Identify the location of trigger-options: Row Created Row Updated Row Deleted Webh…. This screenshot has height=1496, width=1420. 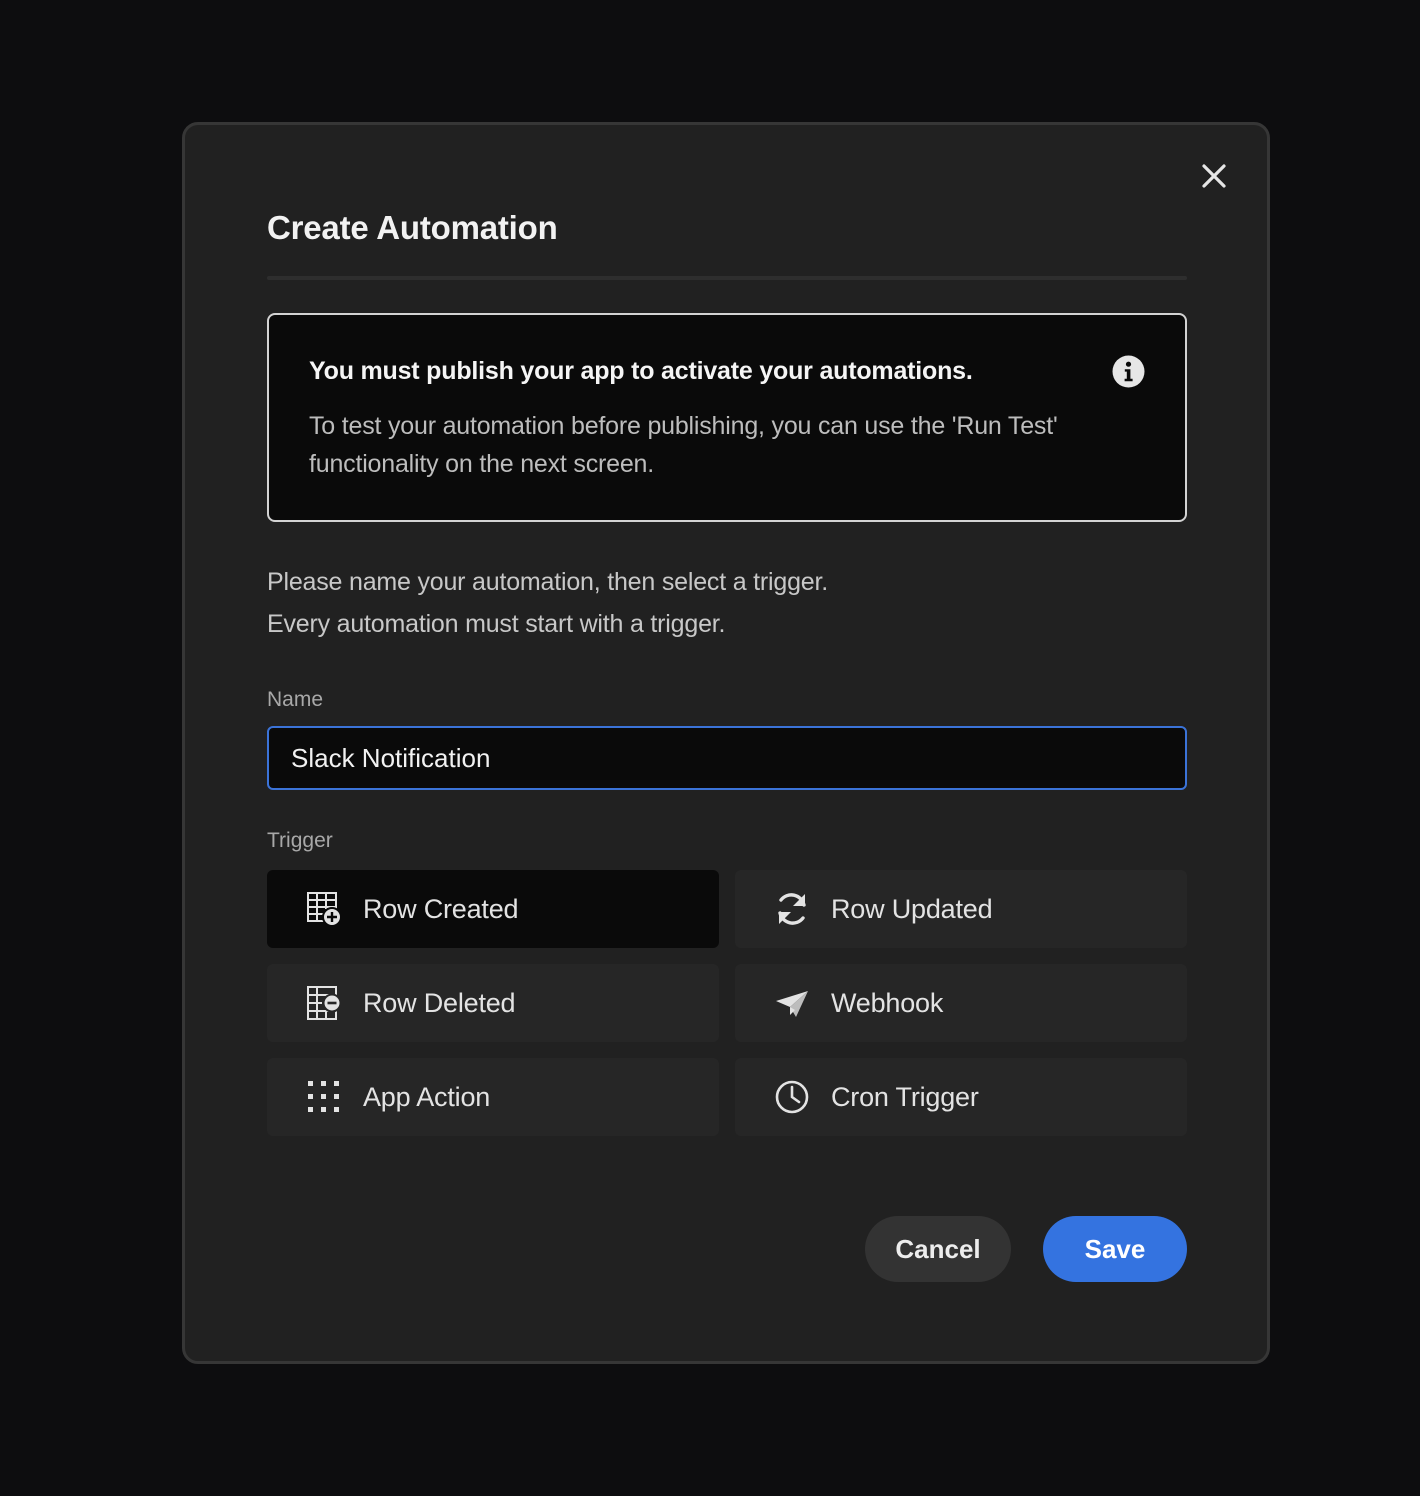
(727, 1003).